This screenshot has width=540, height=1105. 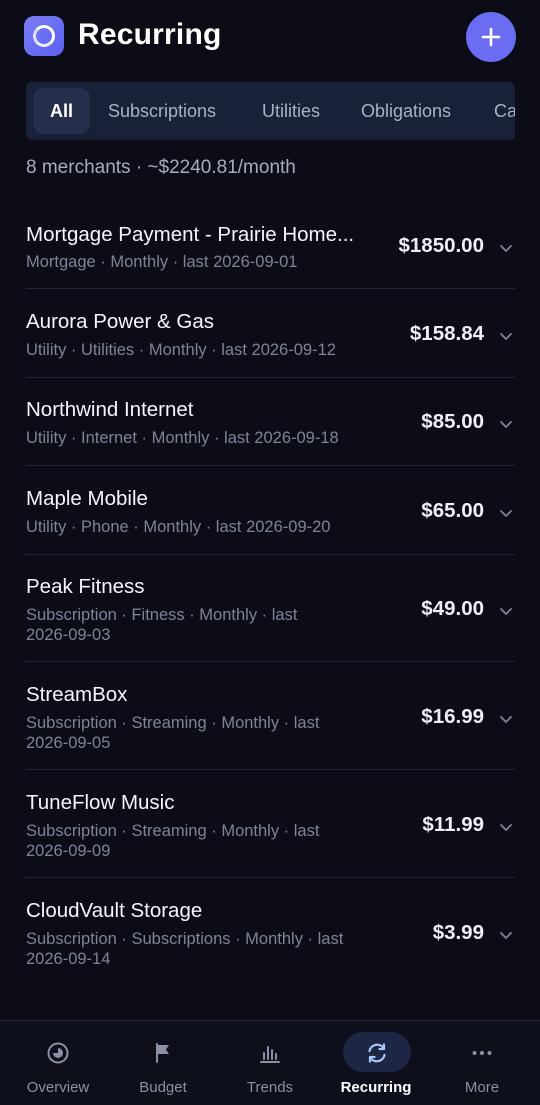 I want to click on merchant-amount: $49.00, so click(x=452, y=608).